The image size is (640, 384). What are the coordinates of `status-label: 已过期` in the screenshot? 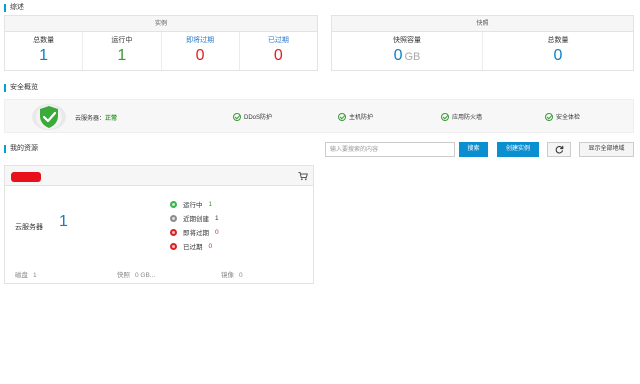 It's located at (193, 247).